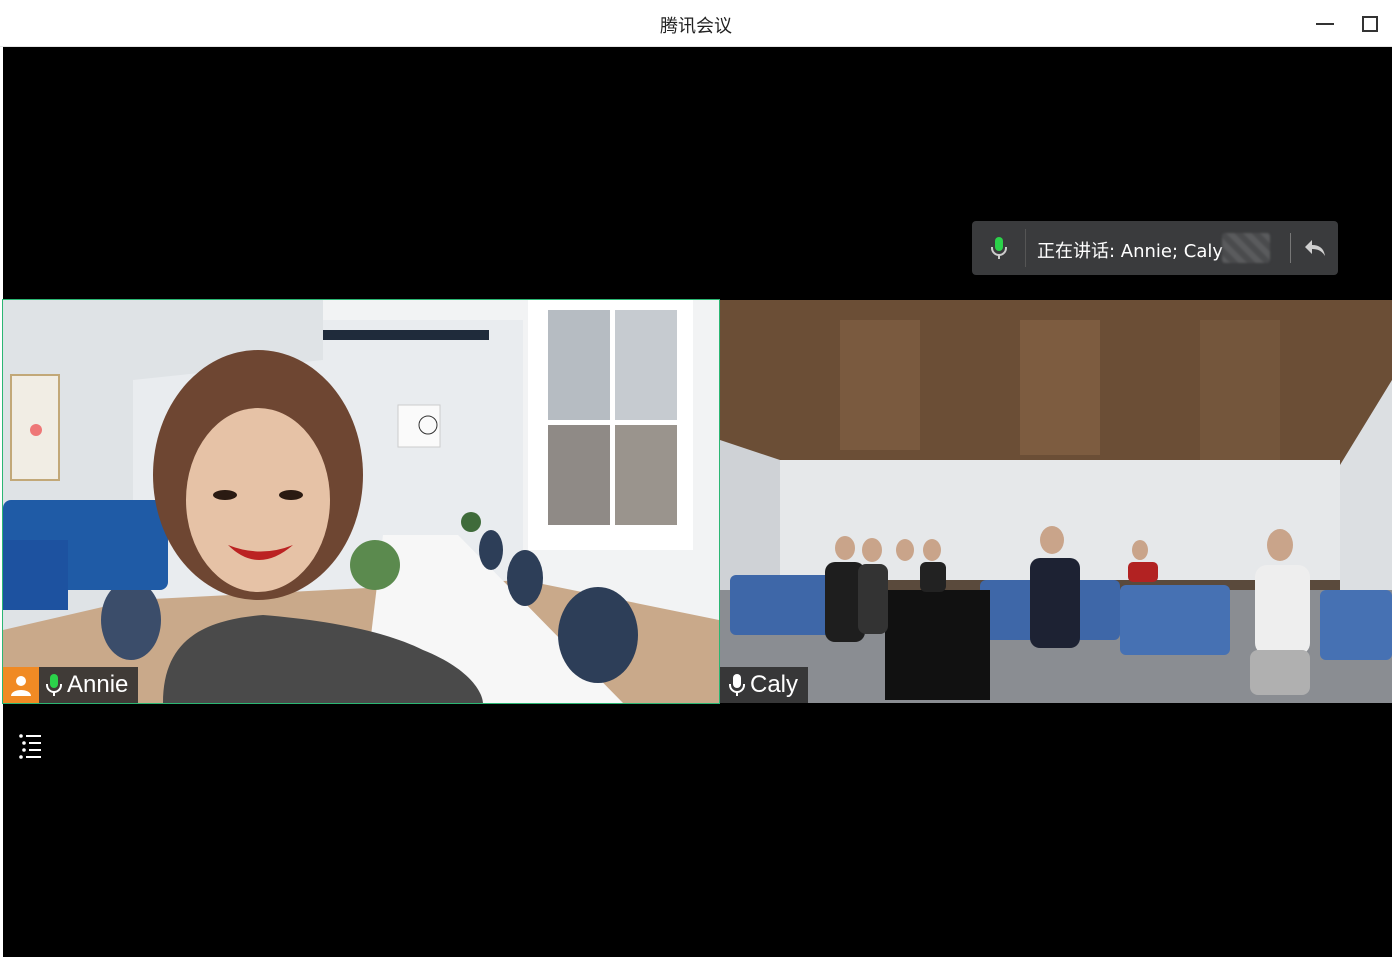 Image resolution: width=1392 pixels, height=960 pixels. I want to click on maximize-icon, so click(1370, 24).